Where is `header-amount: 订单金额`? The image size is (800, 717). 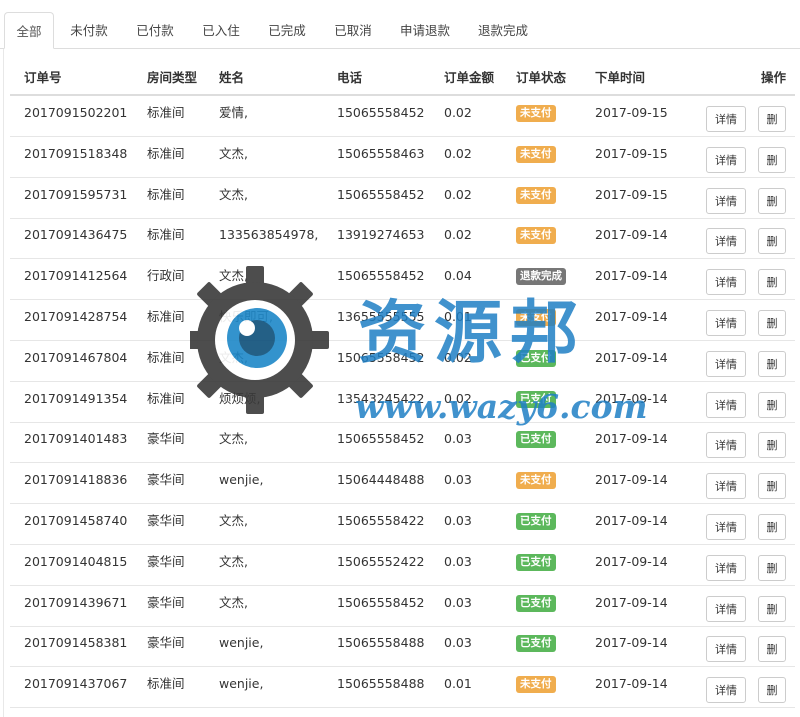 header-amount: 订单金额 is located at coordinates (469, 77).